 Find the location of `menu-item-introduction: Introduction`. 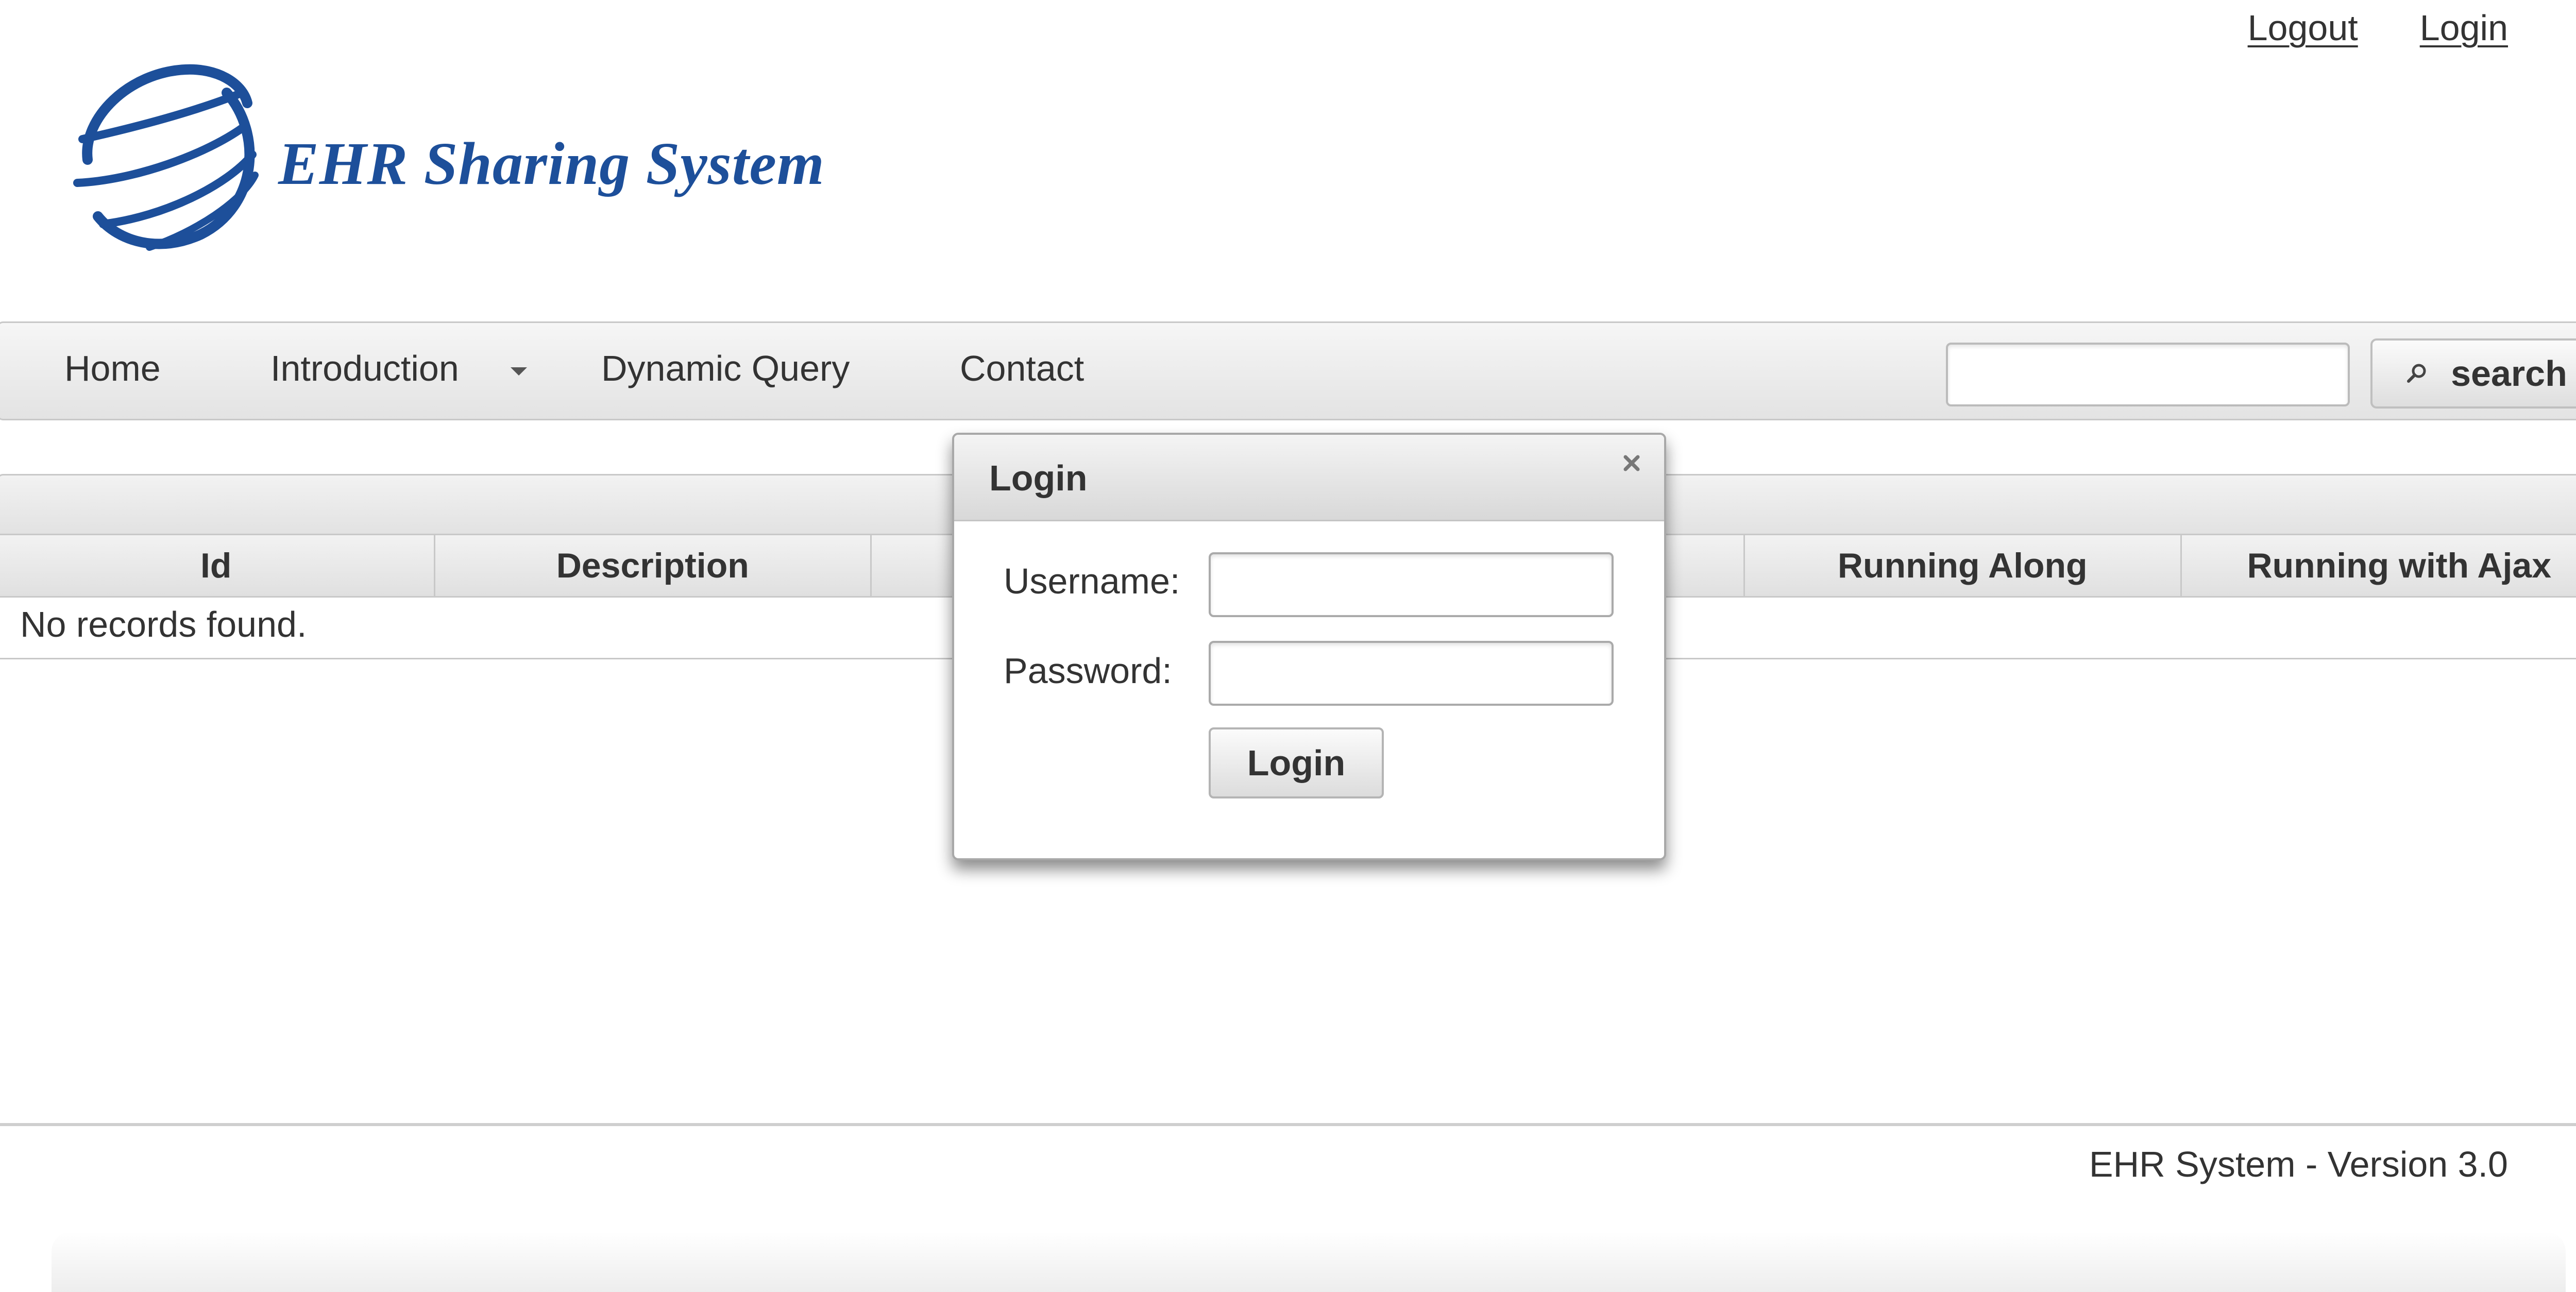

menu-item-introduction: Introduction is located at coordinates (364, 368).